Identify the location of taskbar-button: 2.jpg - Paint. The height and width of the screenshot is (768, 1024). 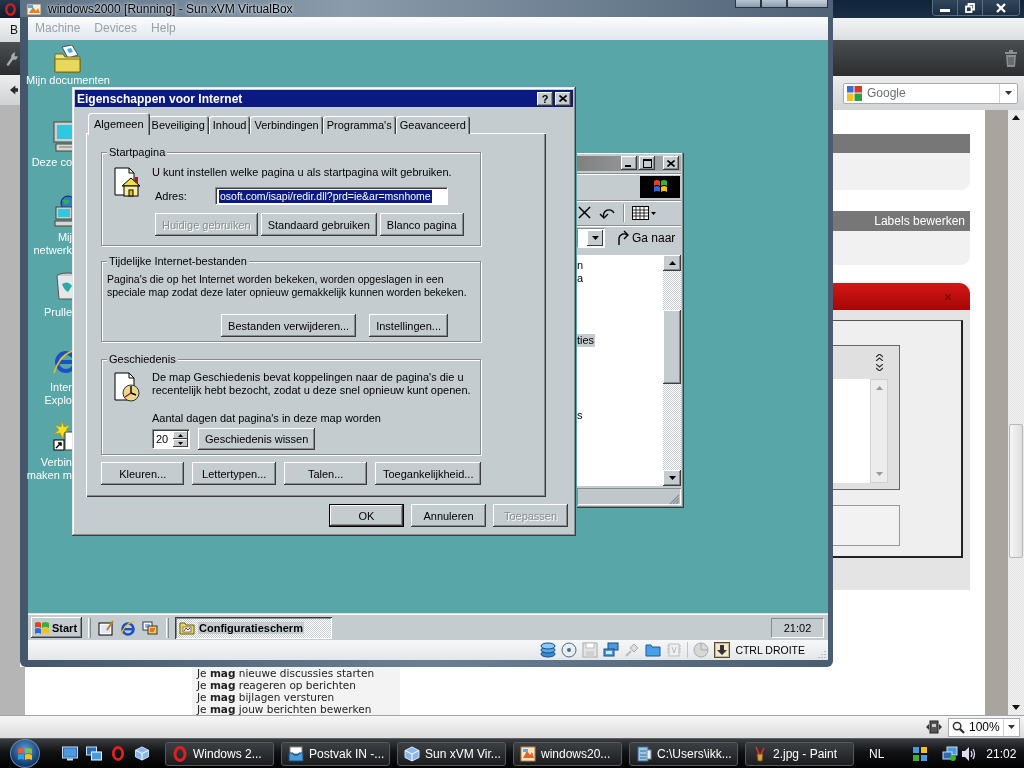
(799, 753).